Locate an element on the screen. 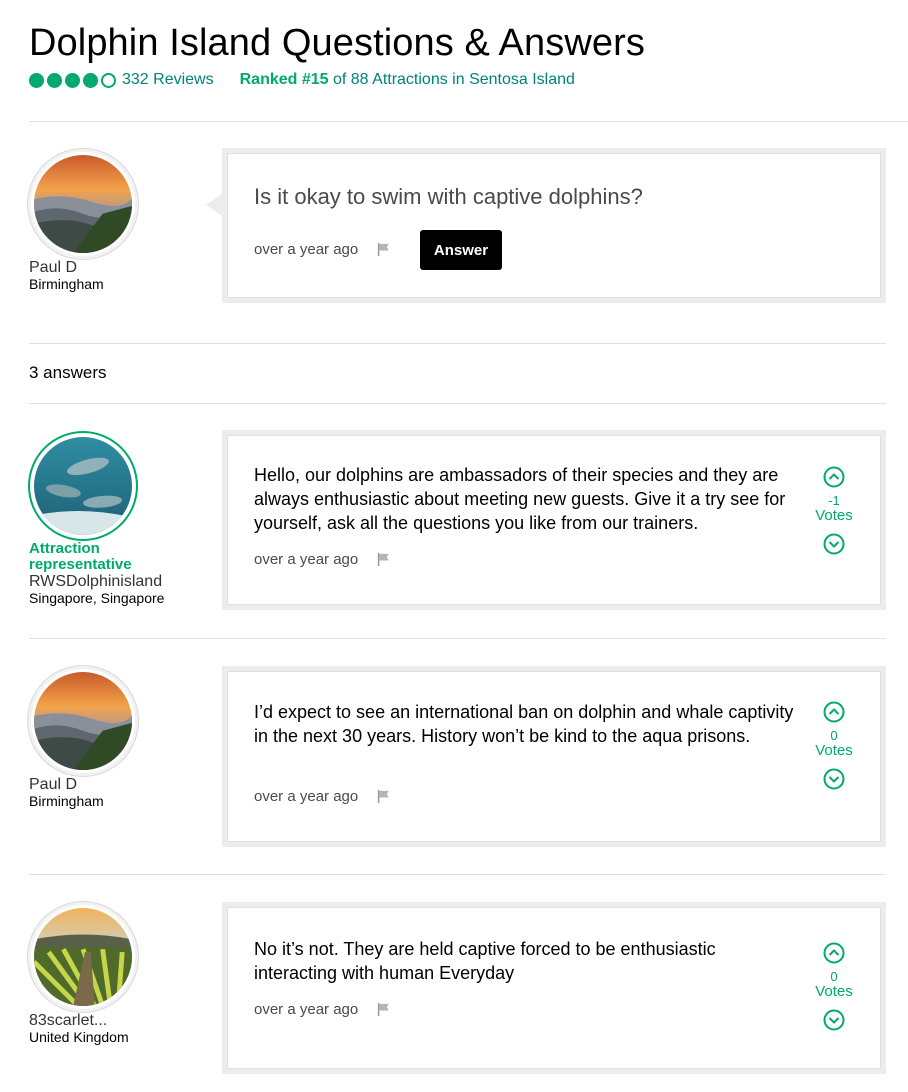 The width and height of the screenshot is (908, 1092). bubble-rating is located at coordinates (72, 80).